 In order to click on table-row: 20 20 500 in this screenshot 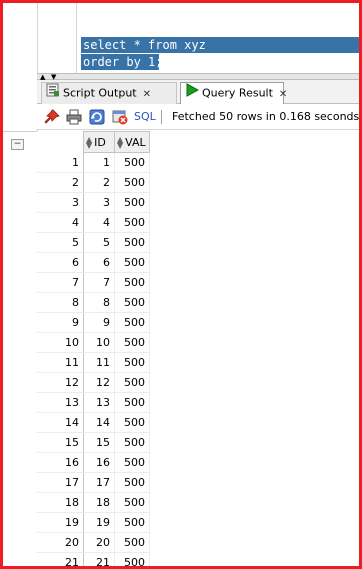, I will do `click(93, 542)`.